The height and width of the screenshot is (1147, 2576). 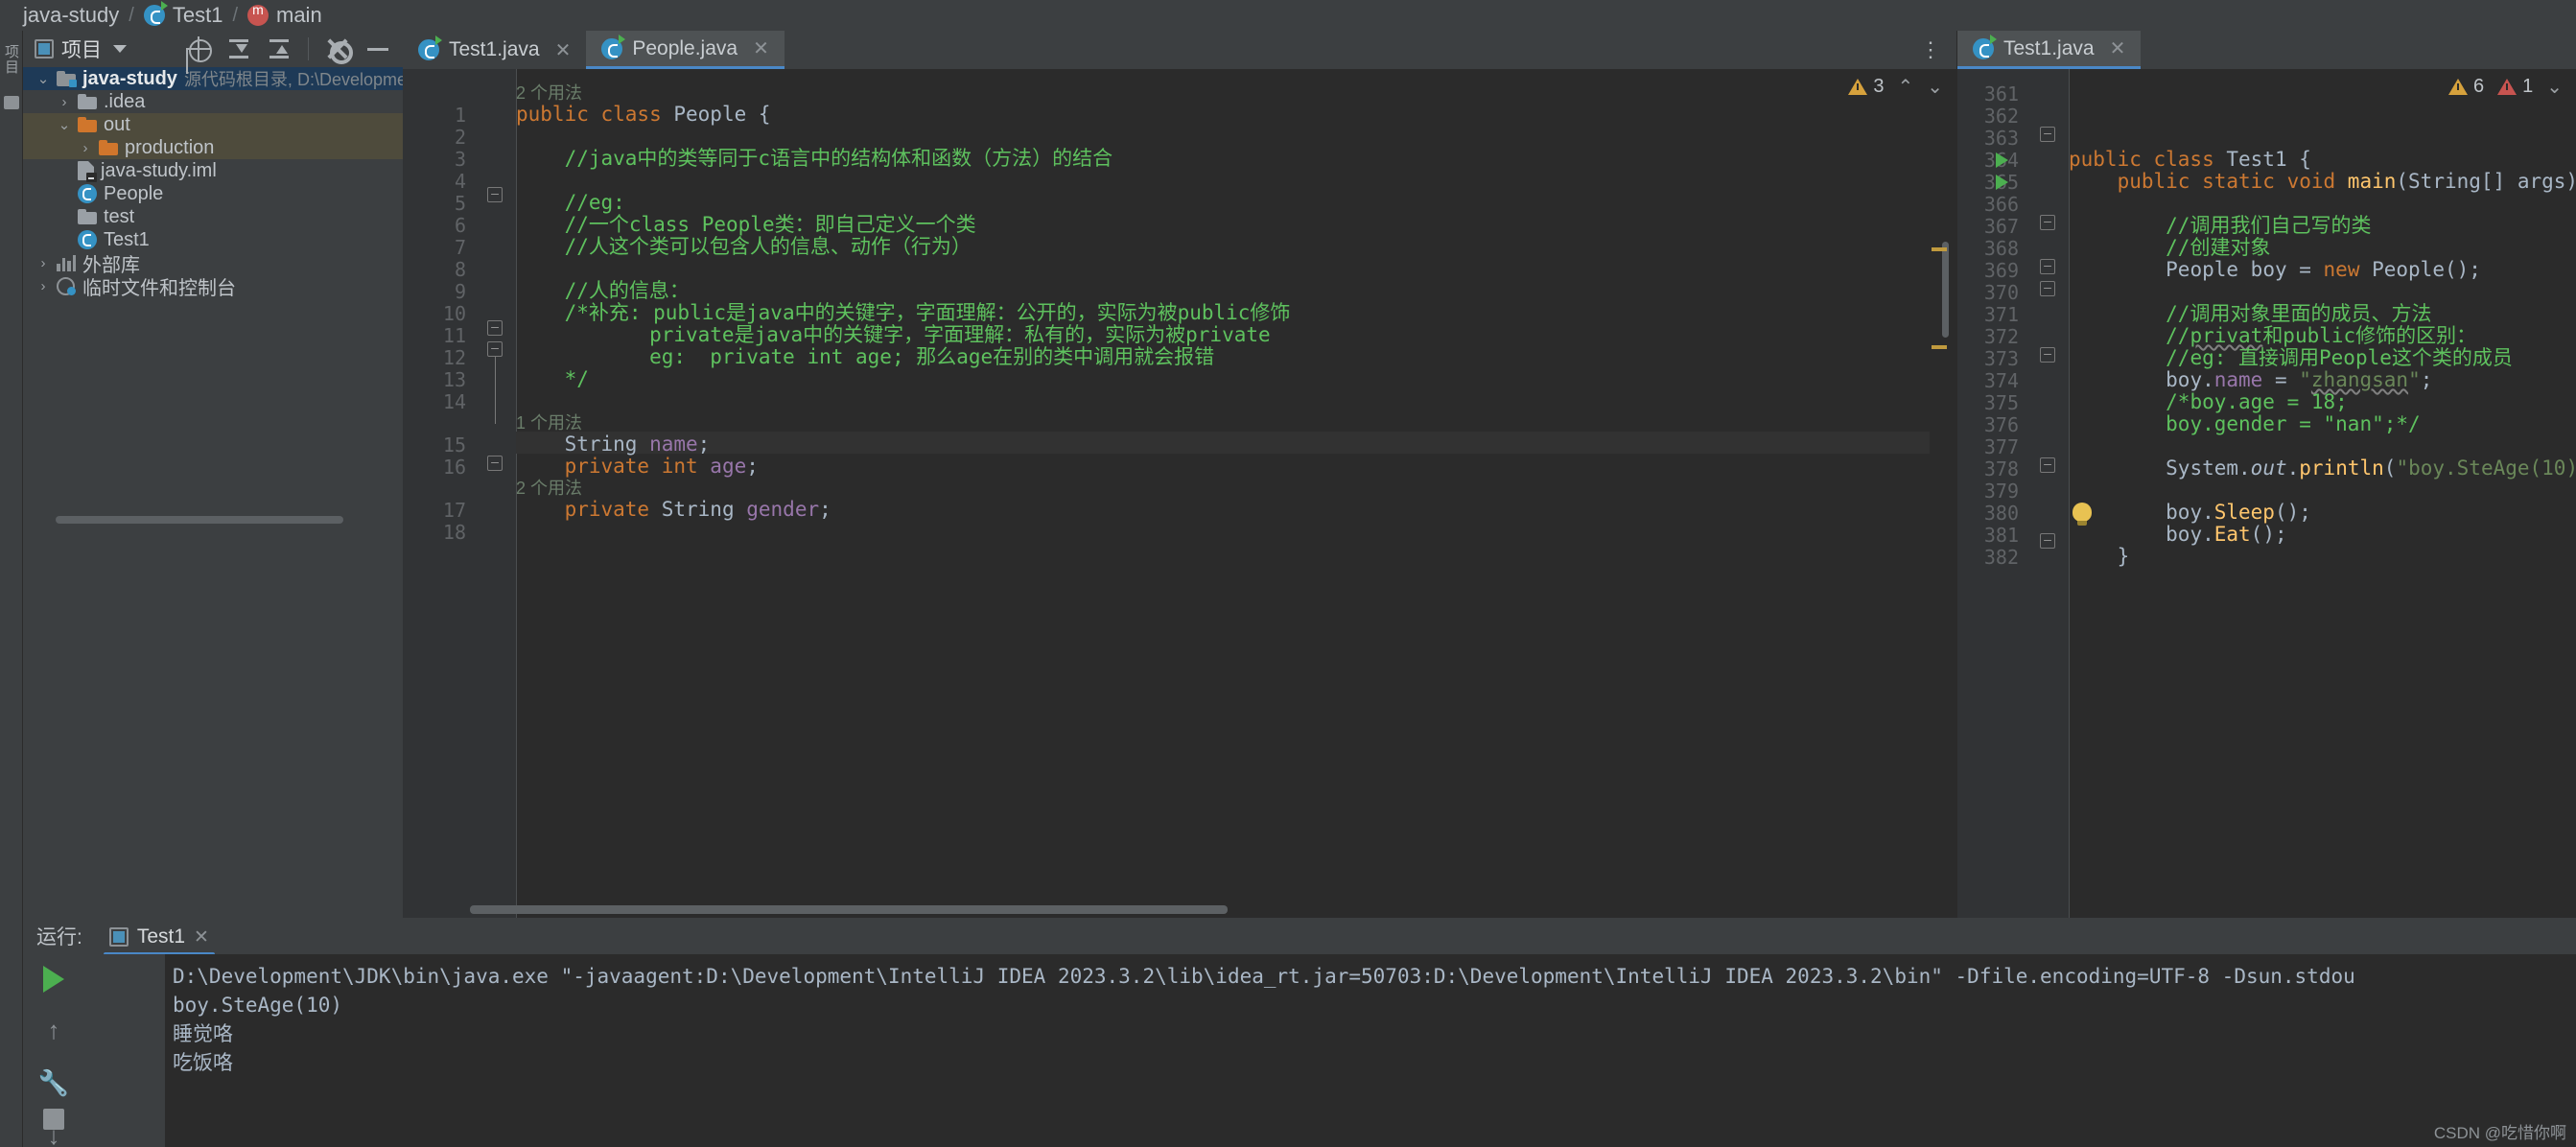 What do you see at coordinates (2177, 535) in the screenshot?
I see `code-line: boy.Eat();` at bounding box center [2177, 535].